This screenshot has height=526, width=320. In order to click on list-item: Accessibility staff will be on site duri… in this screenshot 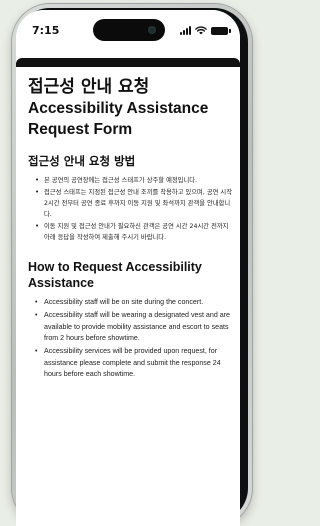, I will do `click(134, 303)`.